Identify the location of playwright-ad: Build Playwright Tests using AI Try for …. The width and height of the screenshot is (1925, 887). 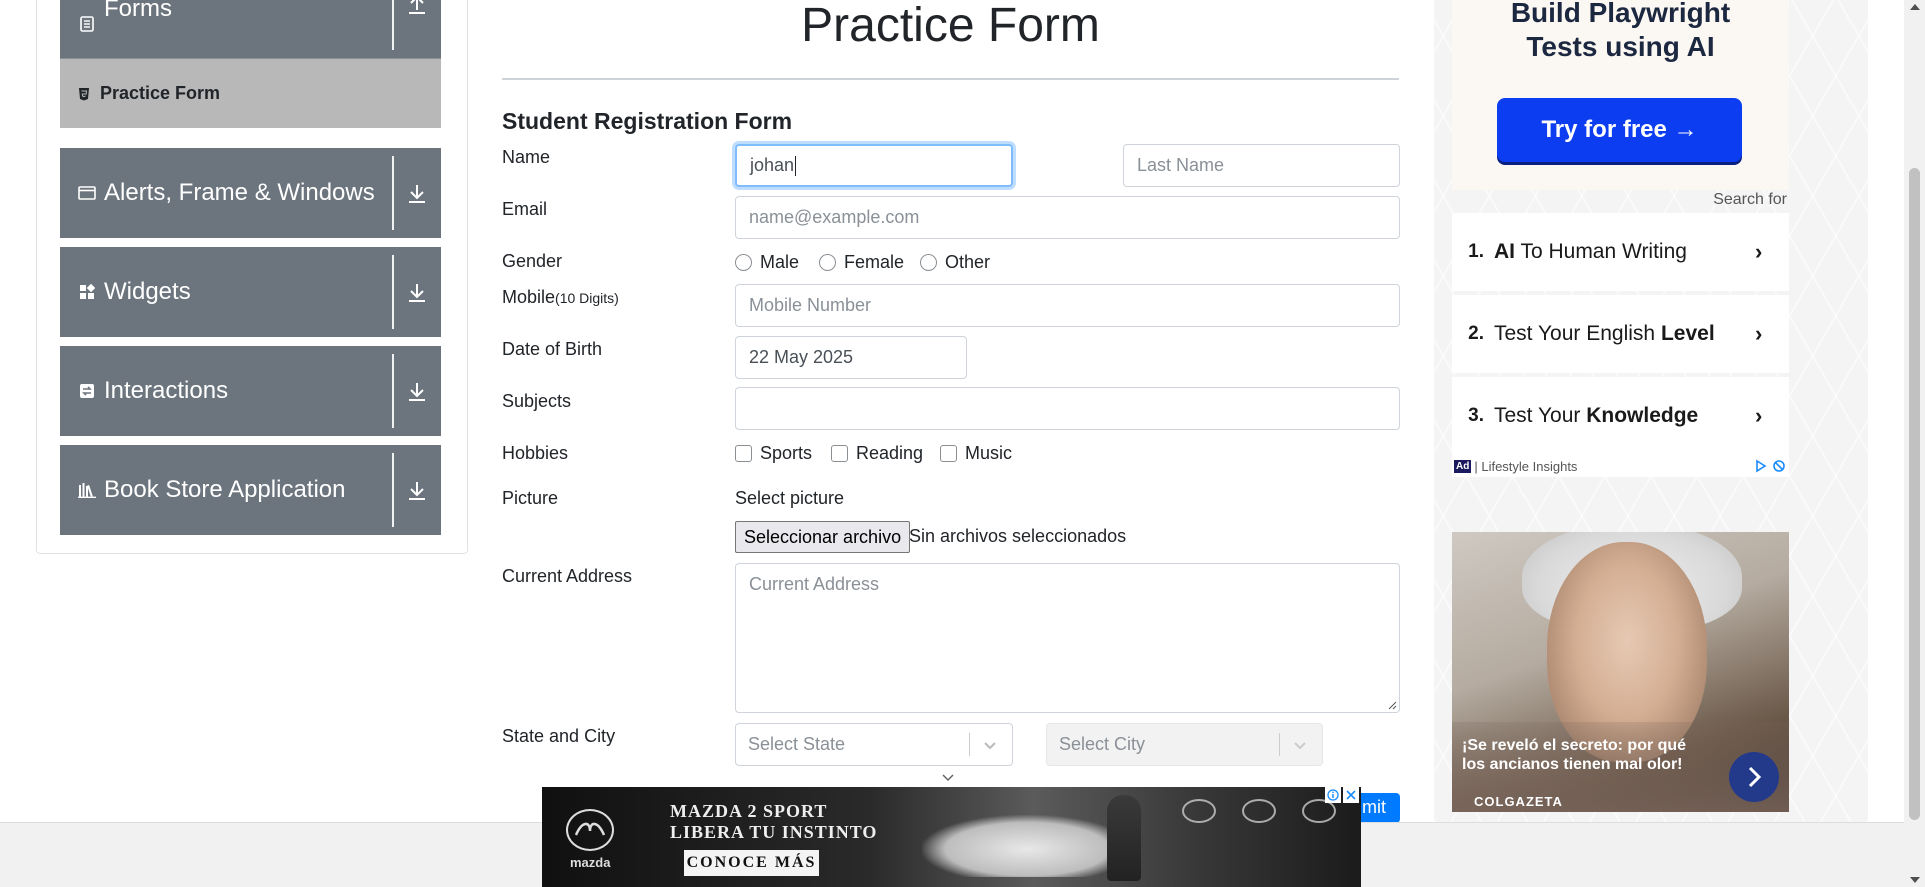
(1620, 95).